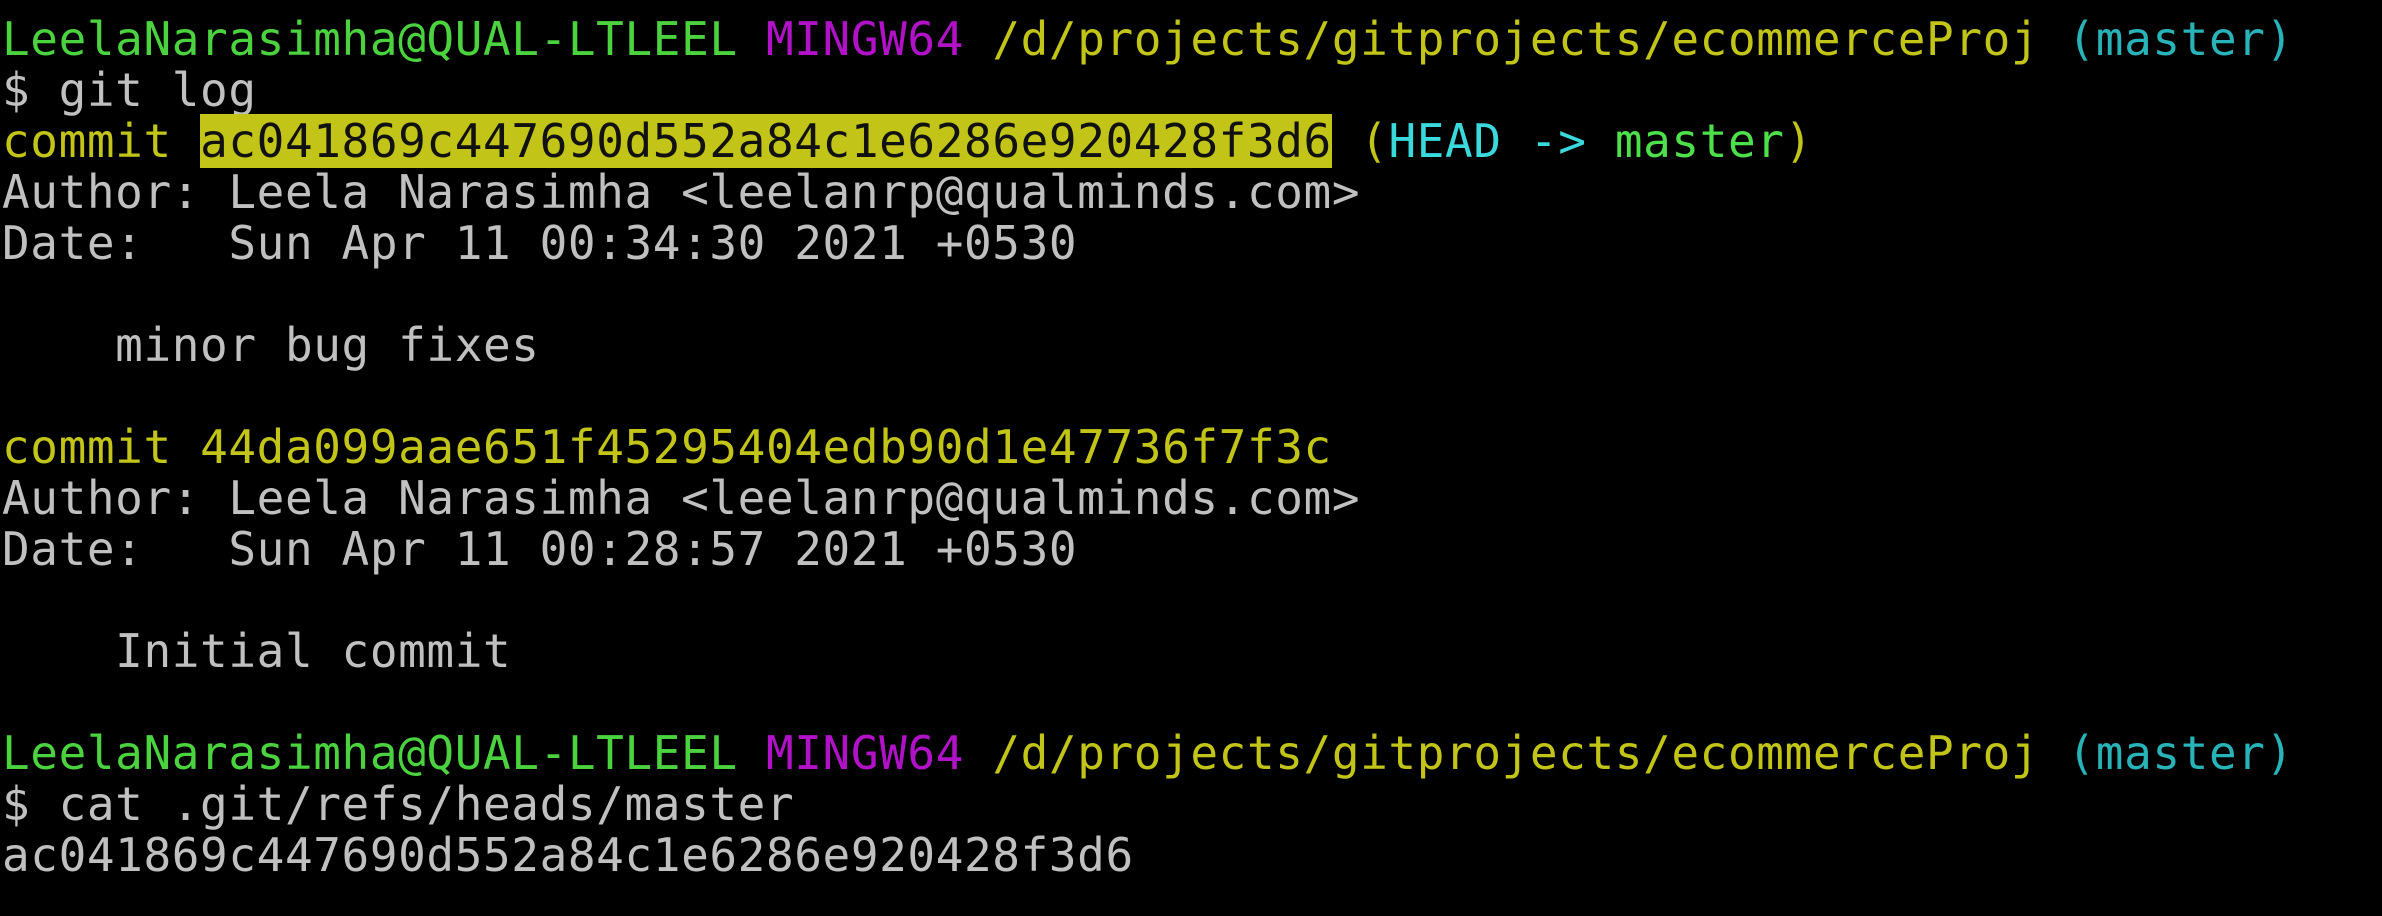  What do you see at coordinates (540, 243) in the screenshot?
I see `commit-date: Date: Sun Apr 11 00:34:30 2021 +0530` at bounding box center [540, 243].